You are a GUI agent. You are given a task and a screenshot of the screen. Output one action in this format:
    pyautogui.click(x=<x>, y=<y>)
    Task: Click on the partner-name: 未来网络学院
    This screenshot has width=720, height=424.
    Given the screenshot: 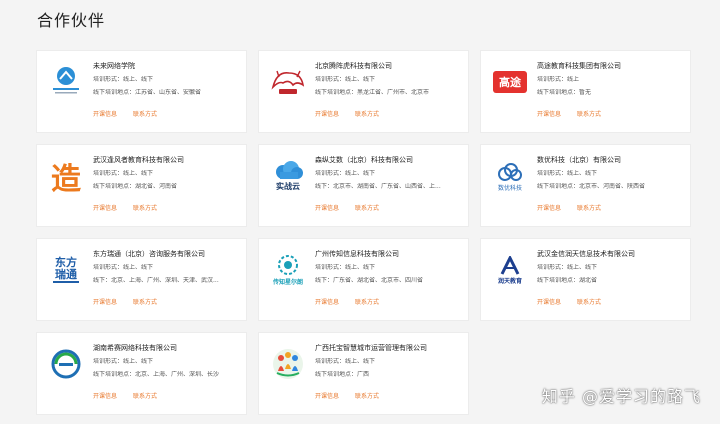 What is the action you would take?
    pyautogui.click(x=114, y=66)
    